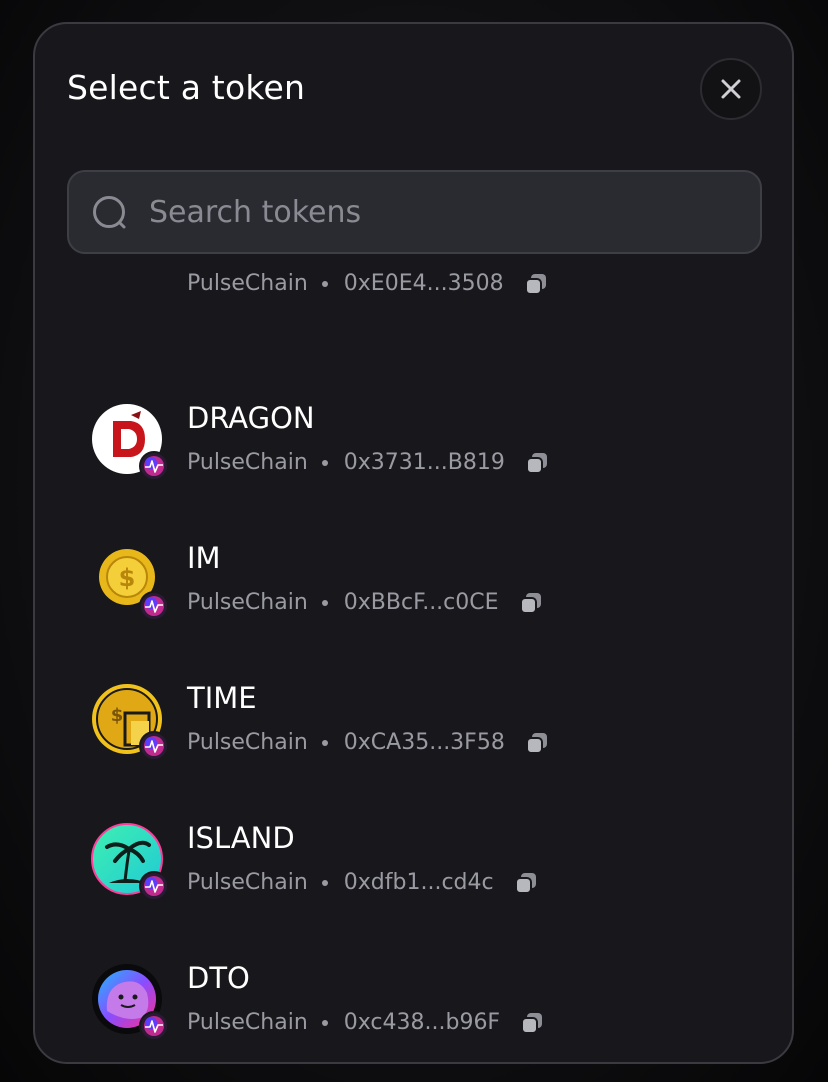 This screenshot has width=828, height=1082. I want to click on token-symbol: DRAGON, so click(251, 418).